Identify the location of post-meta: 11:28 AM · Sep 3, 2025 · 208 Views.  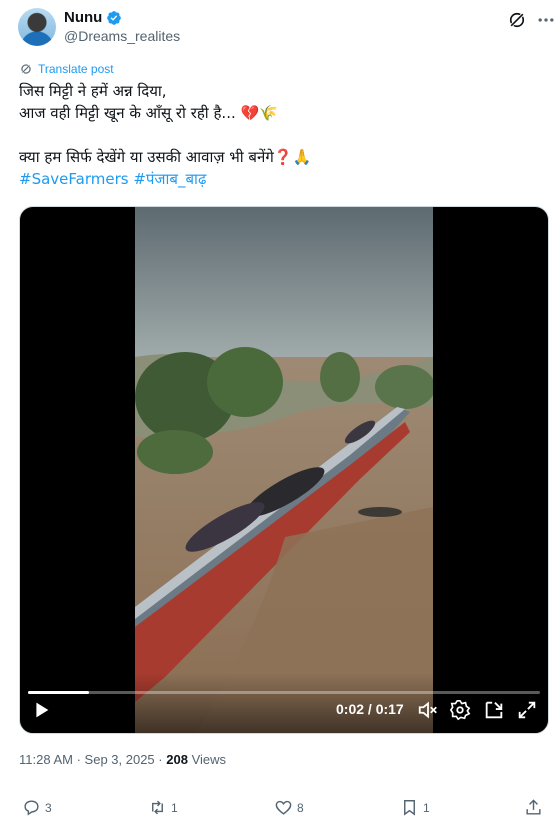
(122, 759).